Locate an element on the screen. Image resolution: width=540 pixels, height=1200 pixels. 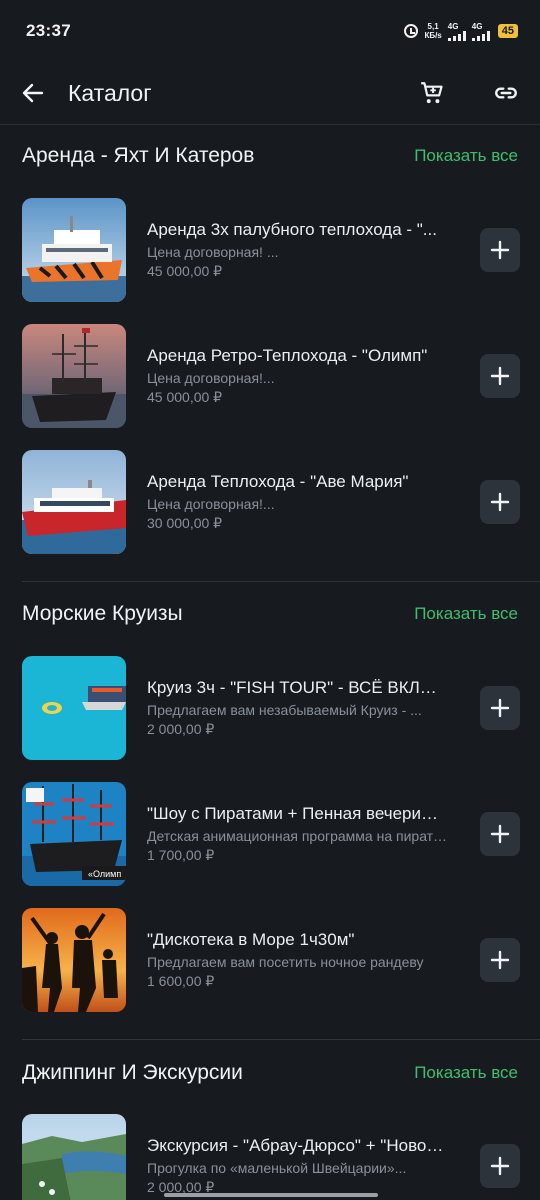
item-name: Аренда Ретро-Теплохода - "Олимп" is located at coordinates (287, 355).